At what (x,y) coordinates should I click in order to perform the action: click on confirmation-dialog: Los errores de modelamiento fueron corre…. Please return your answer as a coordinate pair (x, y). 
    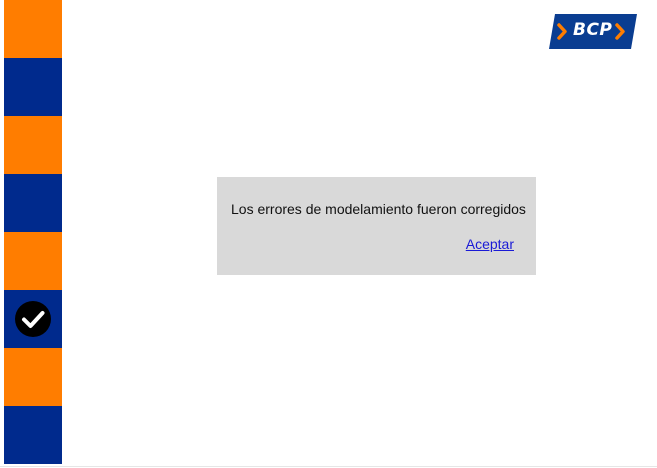
    Looking at the image, I should click on (376, 226).